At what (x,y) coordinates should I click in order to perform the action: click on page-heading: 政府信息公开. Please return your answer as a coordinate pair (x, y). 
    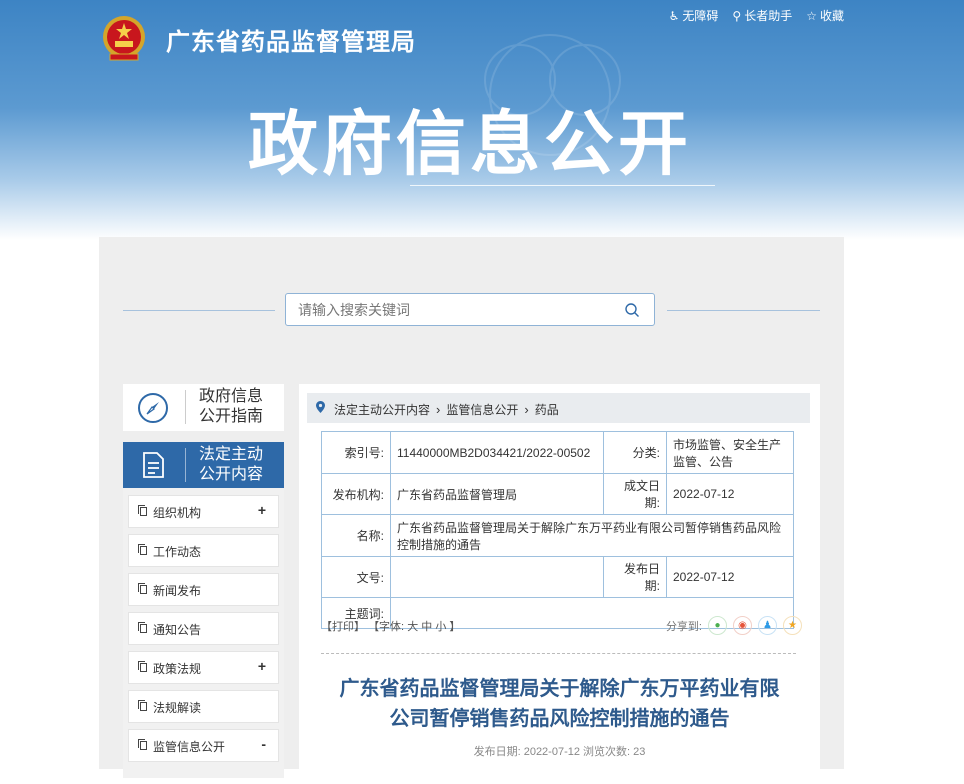
    Looking at the image, I should click on (470, 145).